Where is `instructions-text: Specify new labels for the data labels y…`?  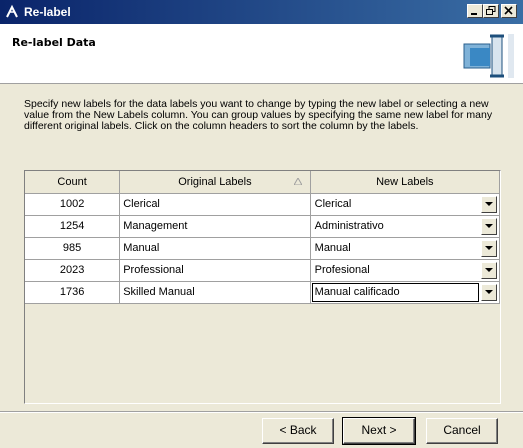
instructions-text: Specify new labels for the data labels y… is located at coordinates (258, 115).